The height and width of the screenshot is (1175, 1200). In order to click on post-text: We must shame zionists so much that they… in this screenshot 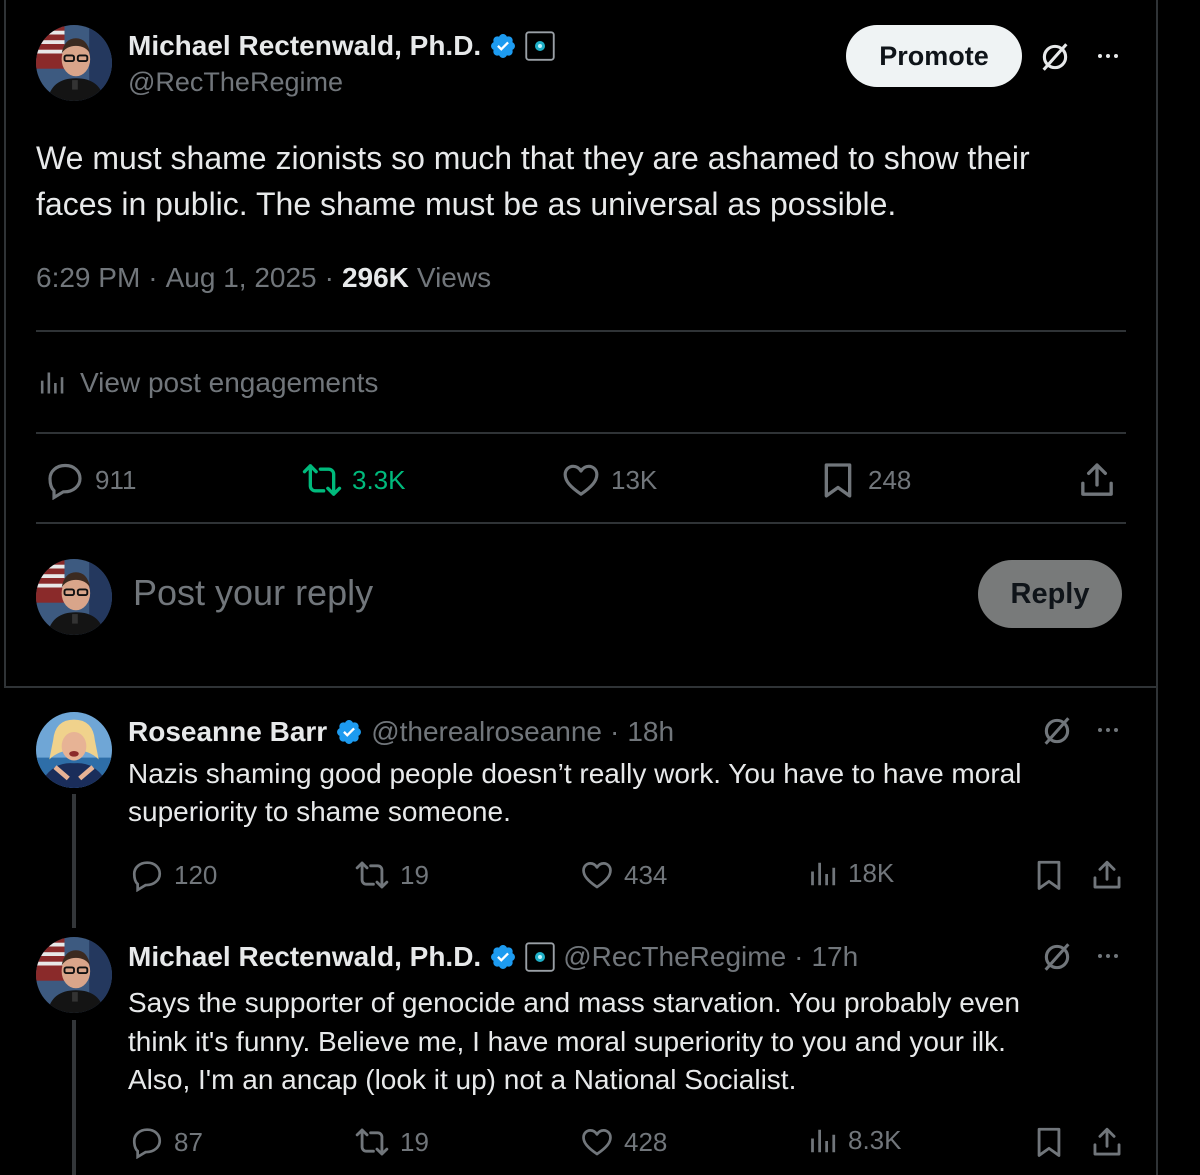, I will do `click(533, 181)`.